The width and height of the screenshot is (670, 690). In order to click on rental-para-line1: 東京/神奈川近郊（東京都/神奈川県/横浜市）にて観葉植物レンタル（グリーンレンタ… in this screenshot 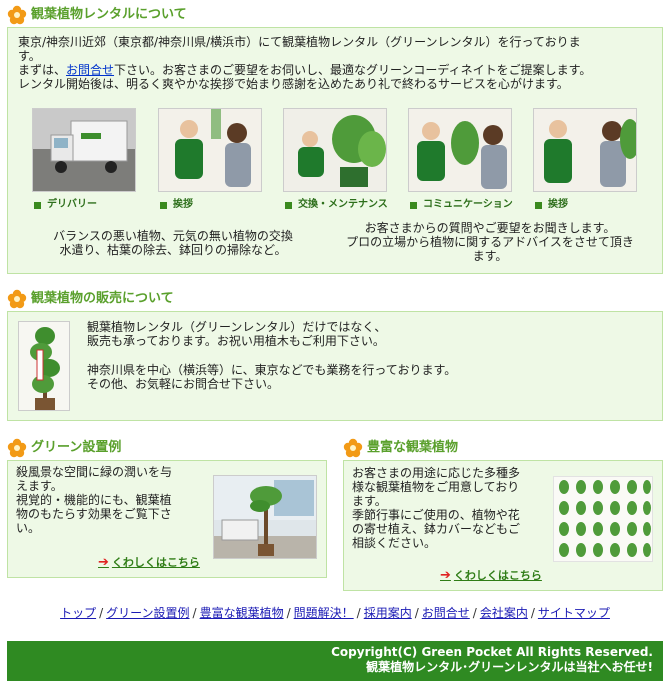, I will do `click(299, 42)`.